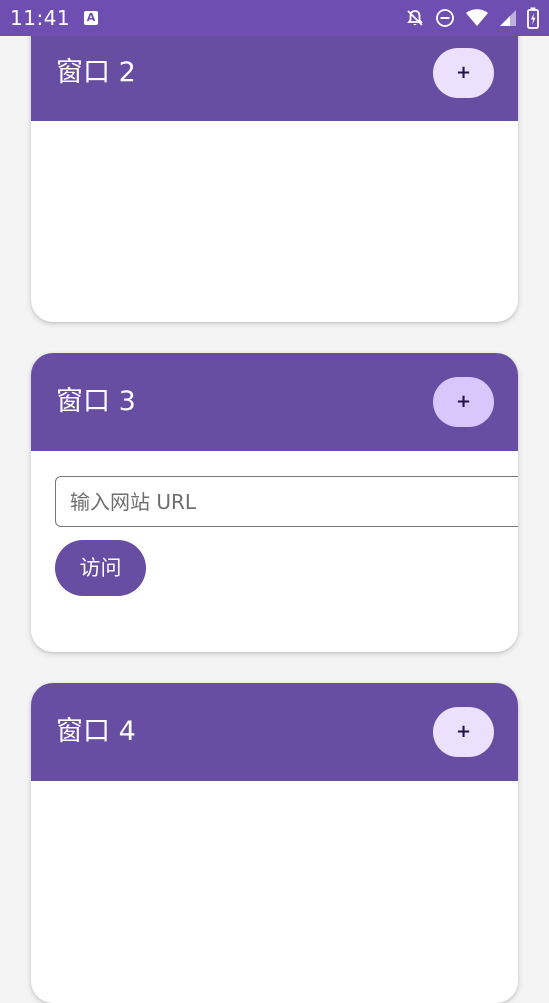  I want to click on window-card-header: 窗口 3 +, so click(274, 402).